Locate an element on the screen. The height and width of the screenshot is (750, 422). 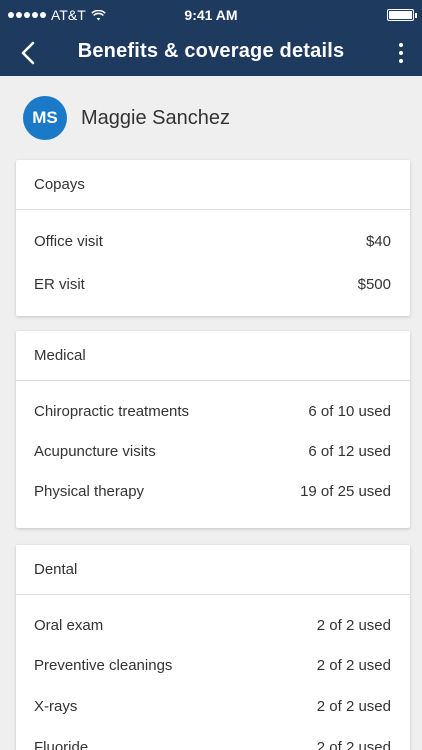
page-title: Benefits & coverage details is located at coordinates (211, 51).